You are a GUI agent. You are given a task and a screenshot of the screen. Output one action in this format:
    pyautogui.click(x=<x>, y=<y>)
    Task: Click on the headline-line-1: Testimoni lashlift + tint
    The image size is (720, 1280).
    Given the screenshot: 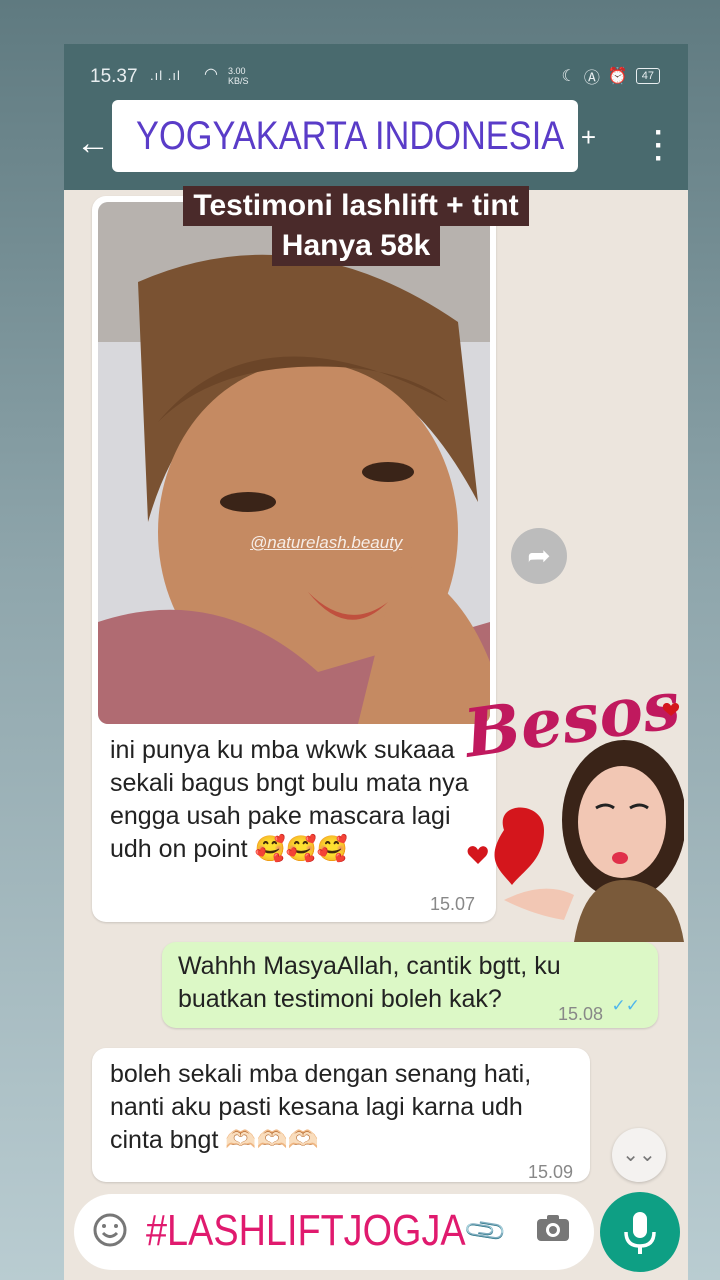 What is the action you would take?
    pyautogui.click(x=356, y=206)
    